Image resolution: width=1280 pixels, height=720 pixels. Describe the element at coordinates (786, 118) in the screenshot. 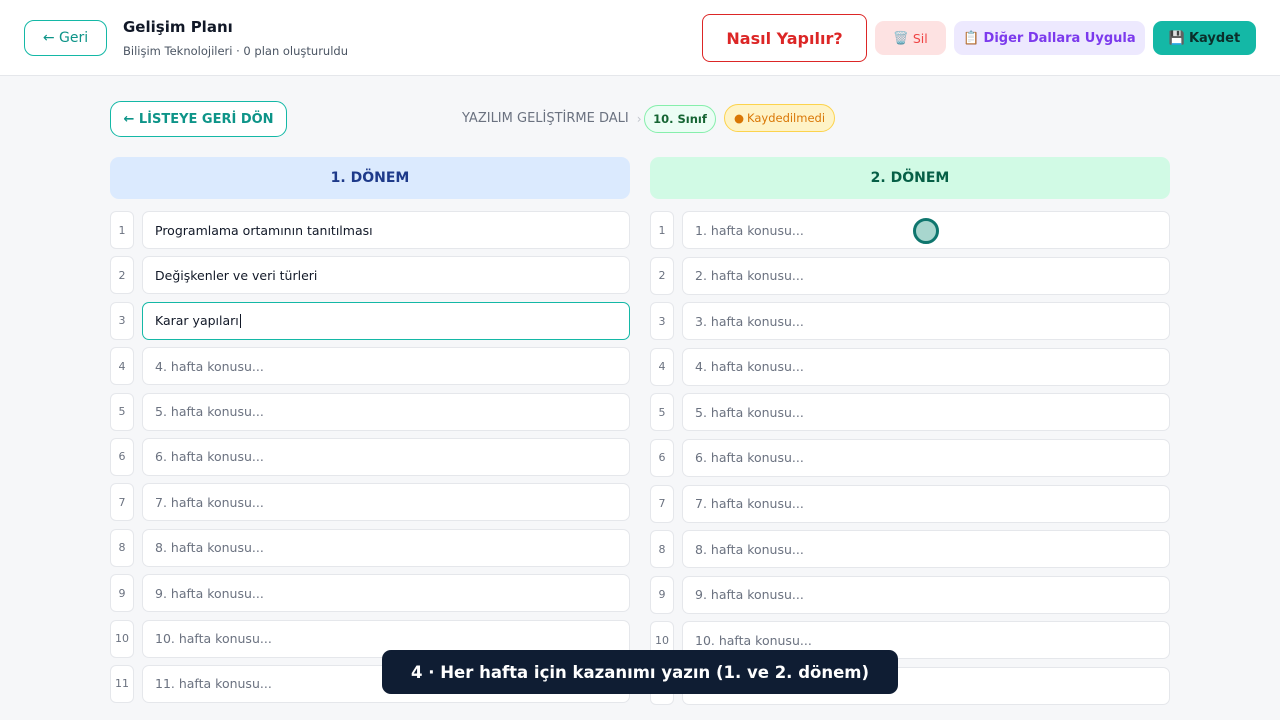

I see `status-label: Kaydedilmedi` at that location.